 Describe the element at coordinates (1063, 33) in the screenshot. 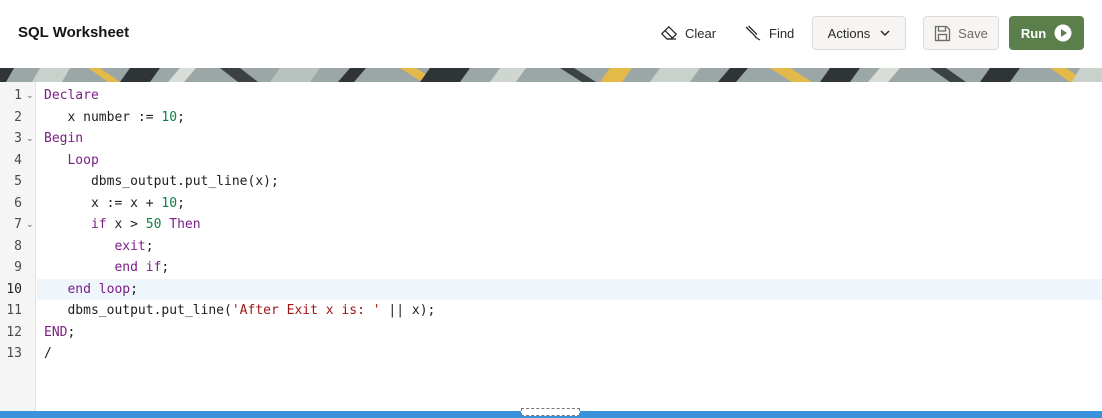

I see `play-icon` at that location.